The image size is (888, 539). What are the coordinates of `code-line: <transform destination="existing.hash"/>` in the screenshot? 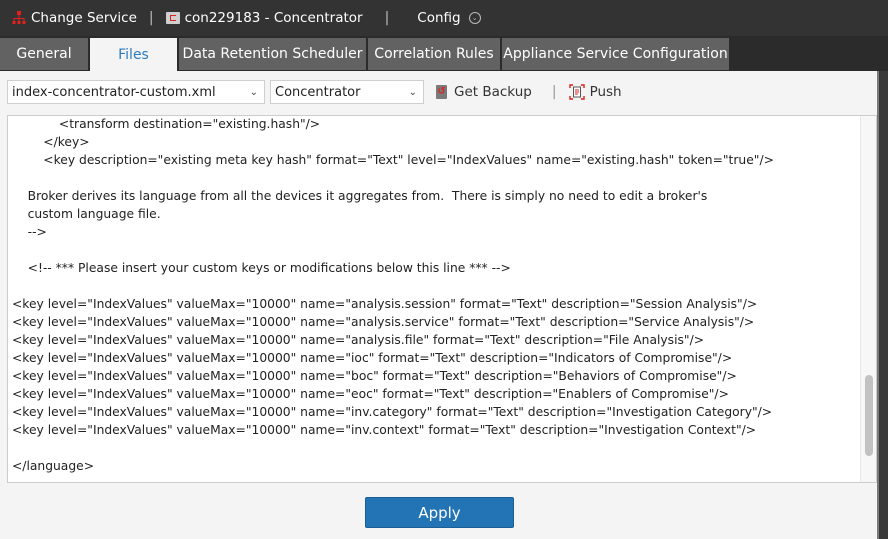 It's located at (166, 124).